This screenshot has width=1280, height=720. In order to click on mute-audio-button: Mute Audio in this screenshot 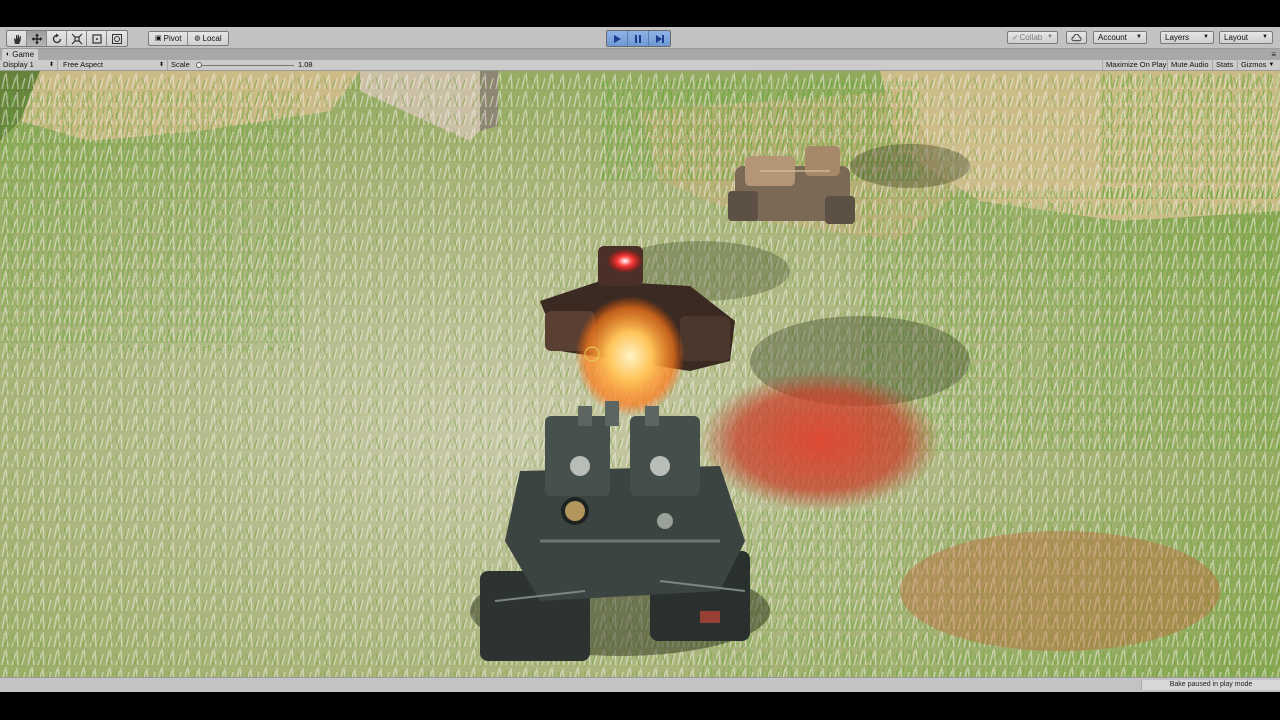, I will do `click(1189, 65)`.